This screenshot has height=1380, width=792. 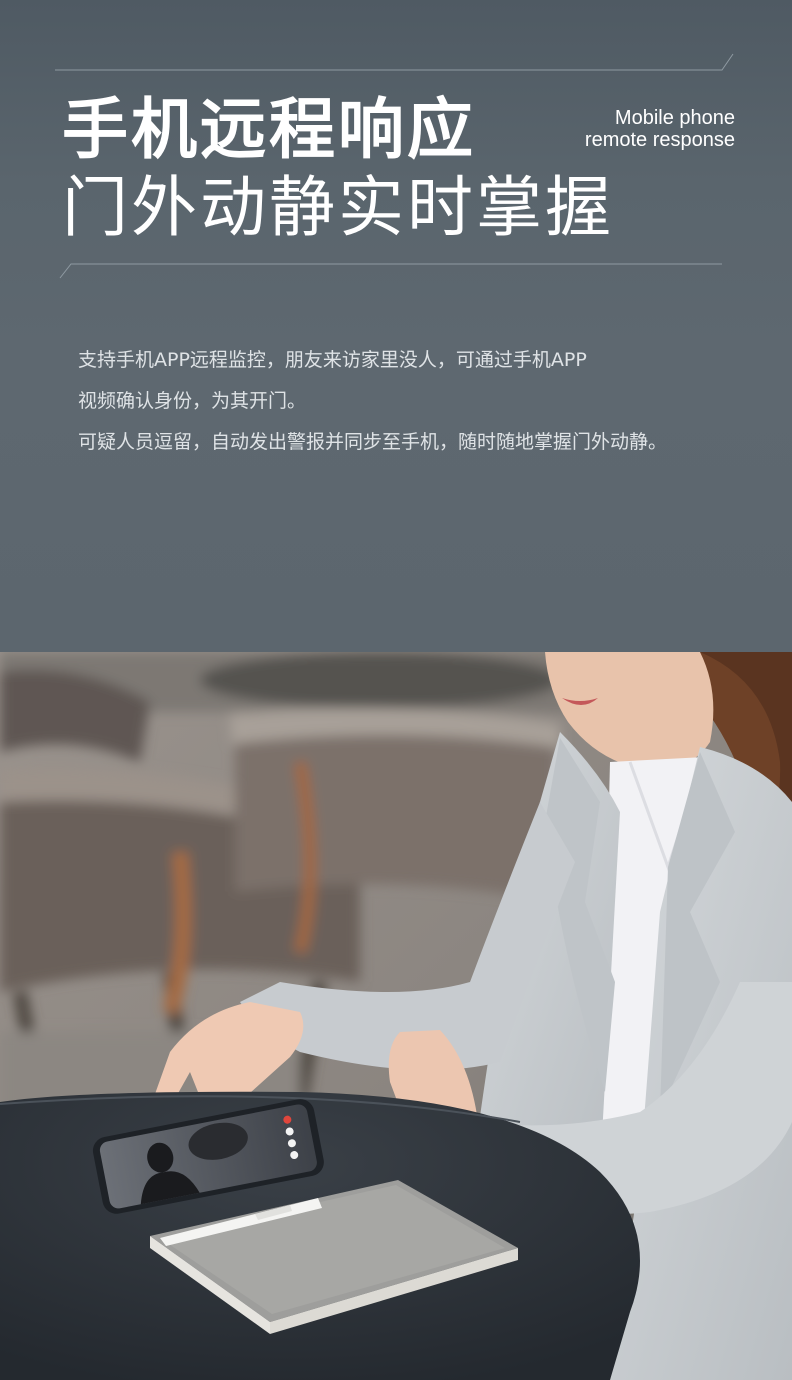 I want to click on english-tagline: Mobile phone remote response, so click(x=660, y=129).